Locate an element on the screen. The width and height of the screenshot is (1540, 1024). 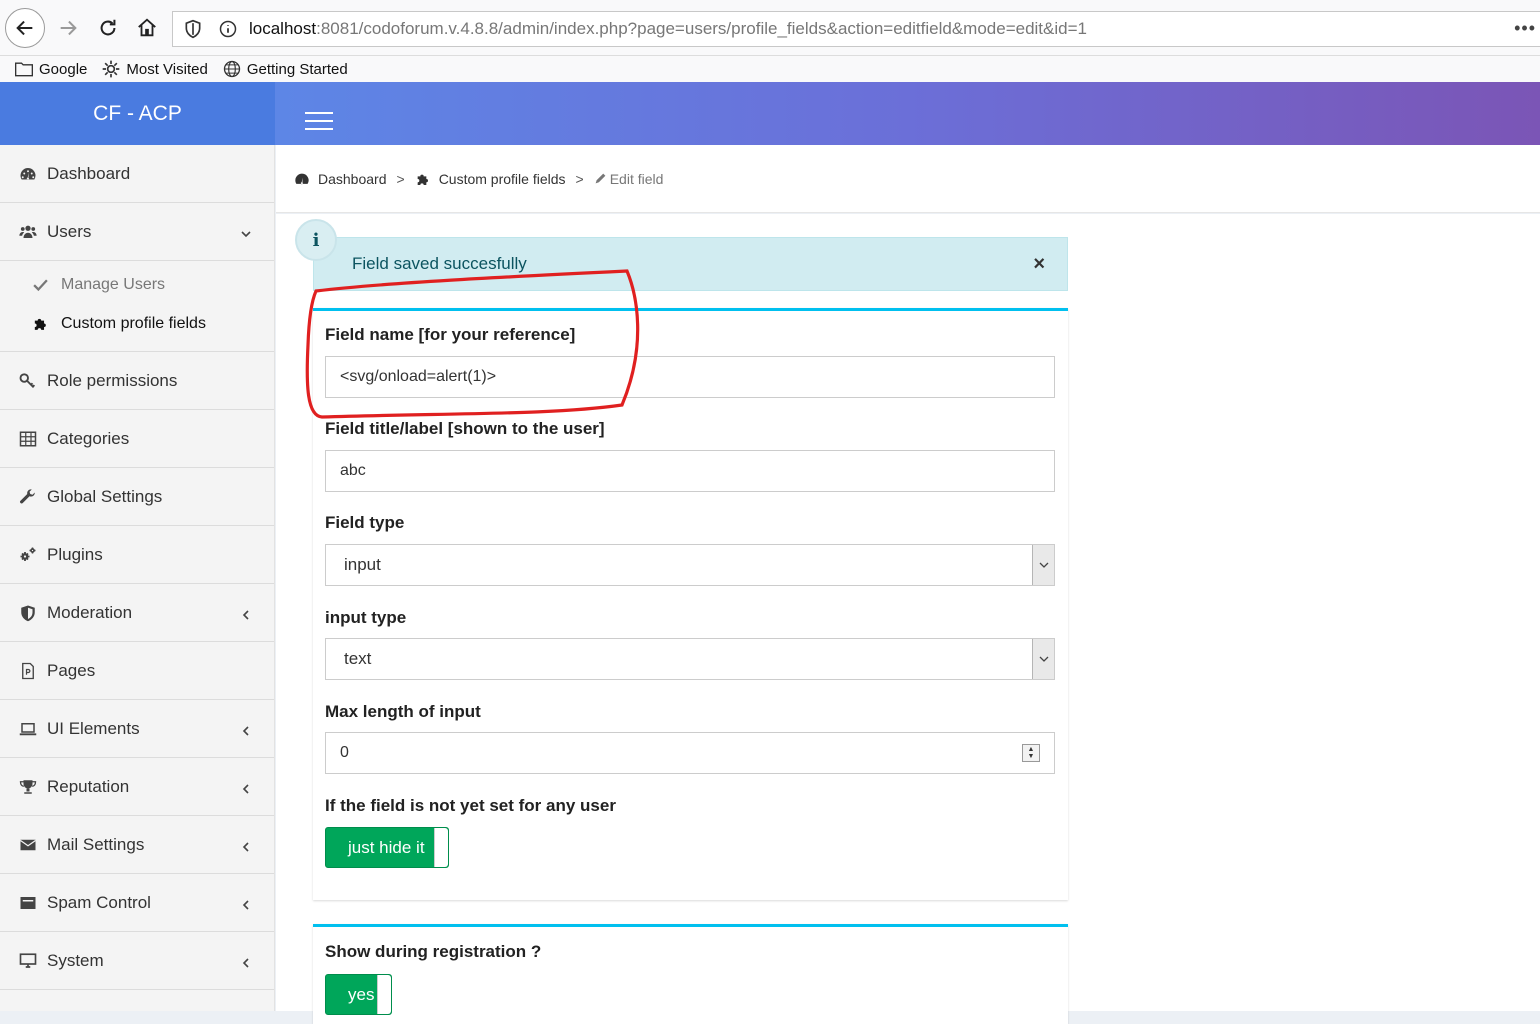
registration-toggle: yes is located at coordinates (358, 994).